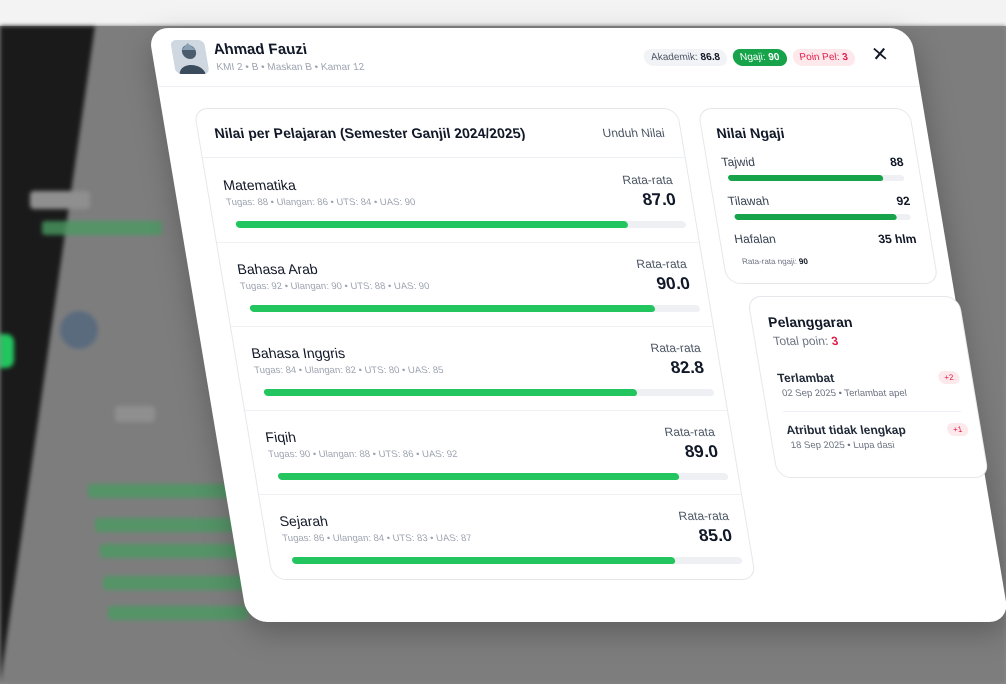  I want to click on poin-badge-label: Poin Pel:, so click(819, 57).